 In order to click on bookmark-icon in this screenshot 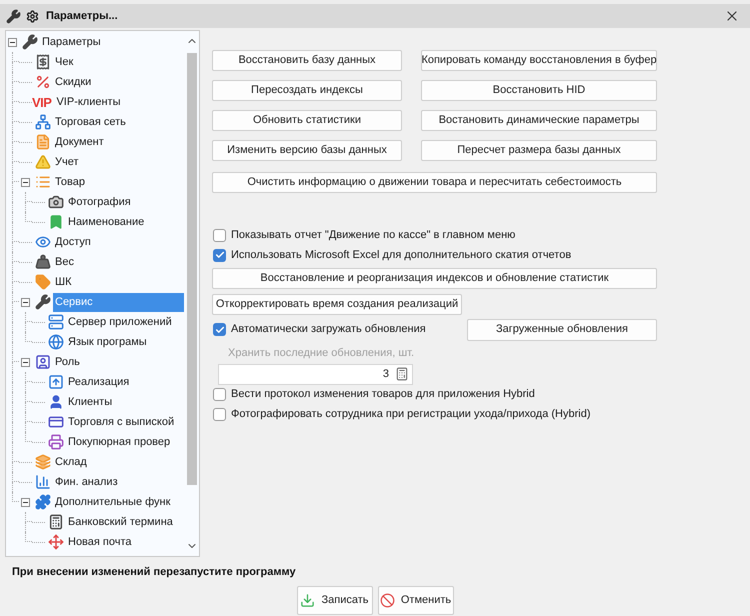, I will do `click(56, 222)`.